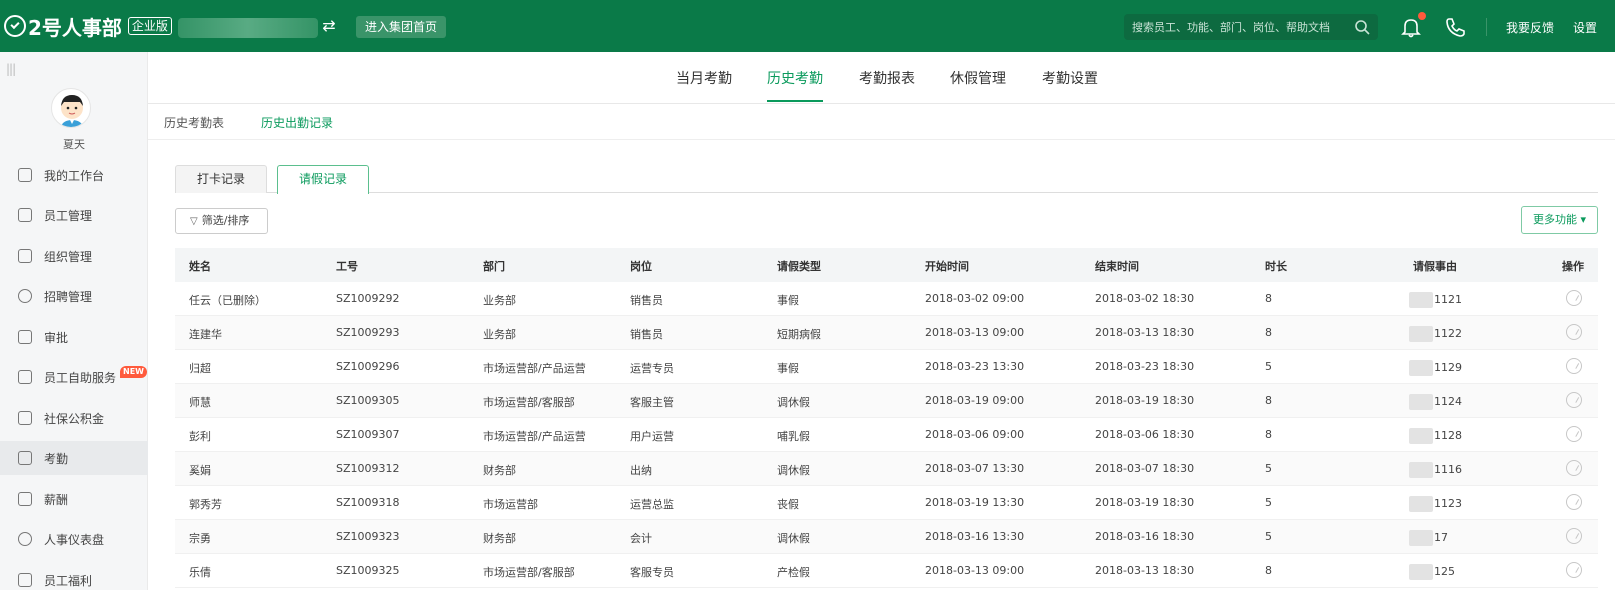 The image size is (1615, 590). Describe the element at coordinates (799, 266) in the screenshot. I see `col-leave-type: 请假类型` at that location.